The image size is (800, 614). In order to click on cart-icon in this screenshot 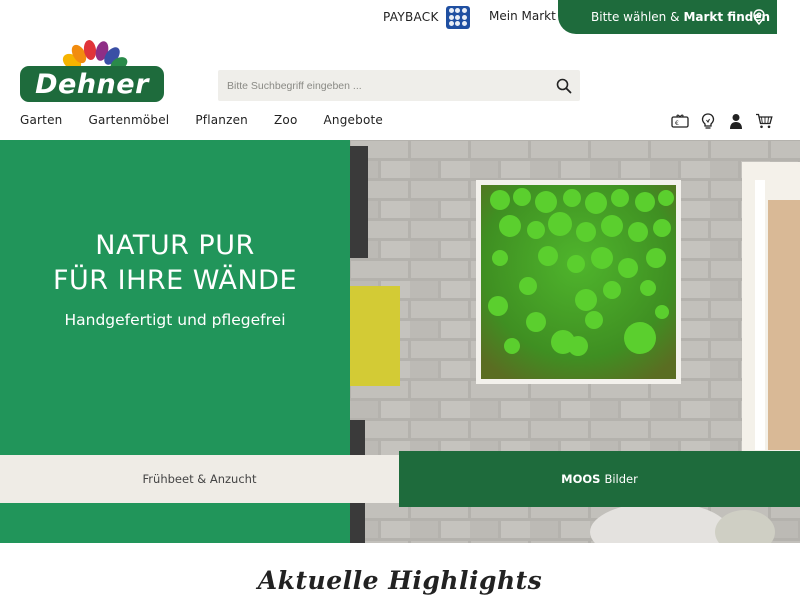, I will do `click(764, 121)`.